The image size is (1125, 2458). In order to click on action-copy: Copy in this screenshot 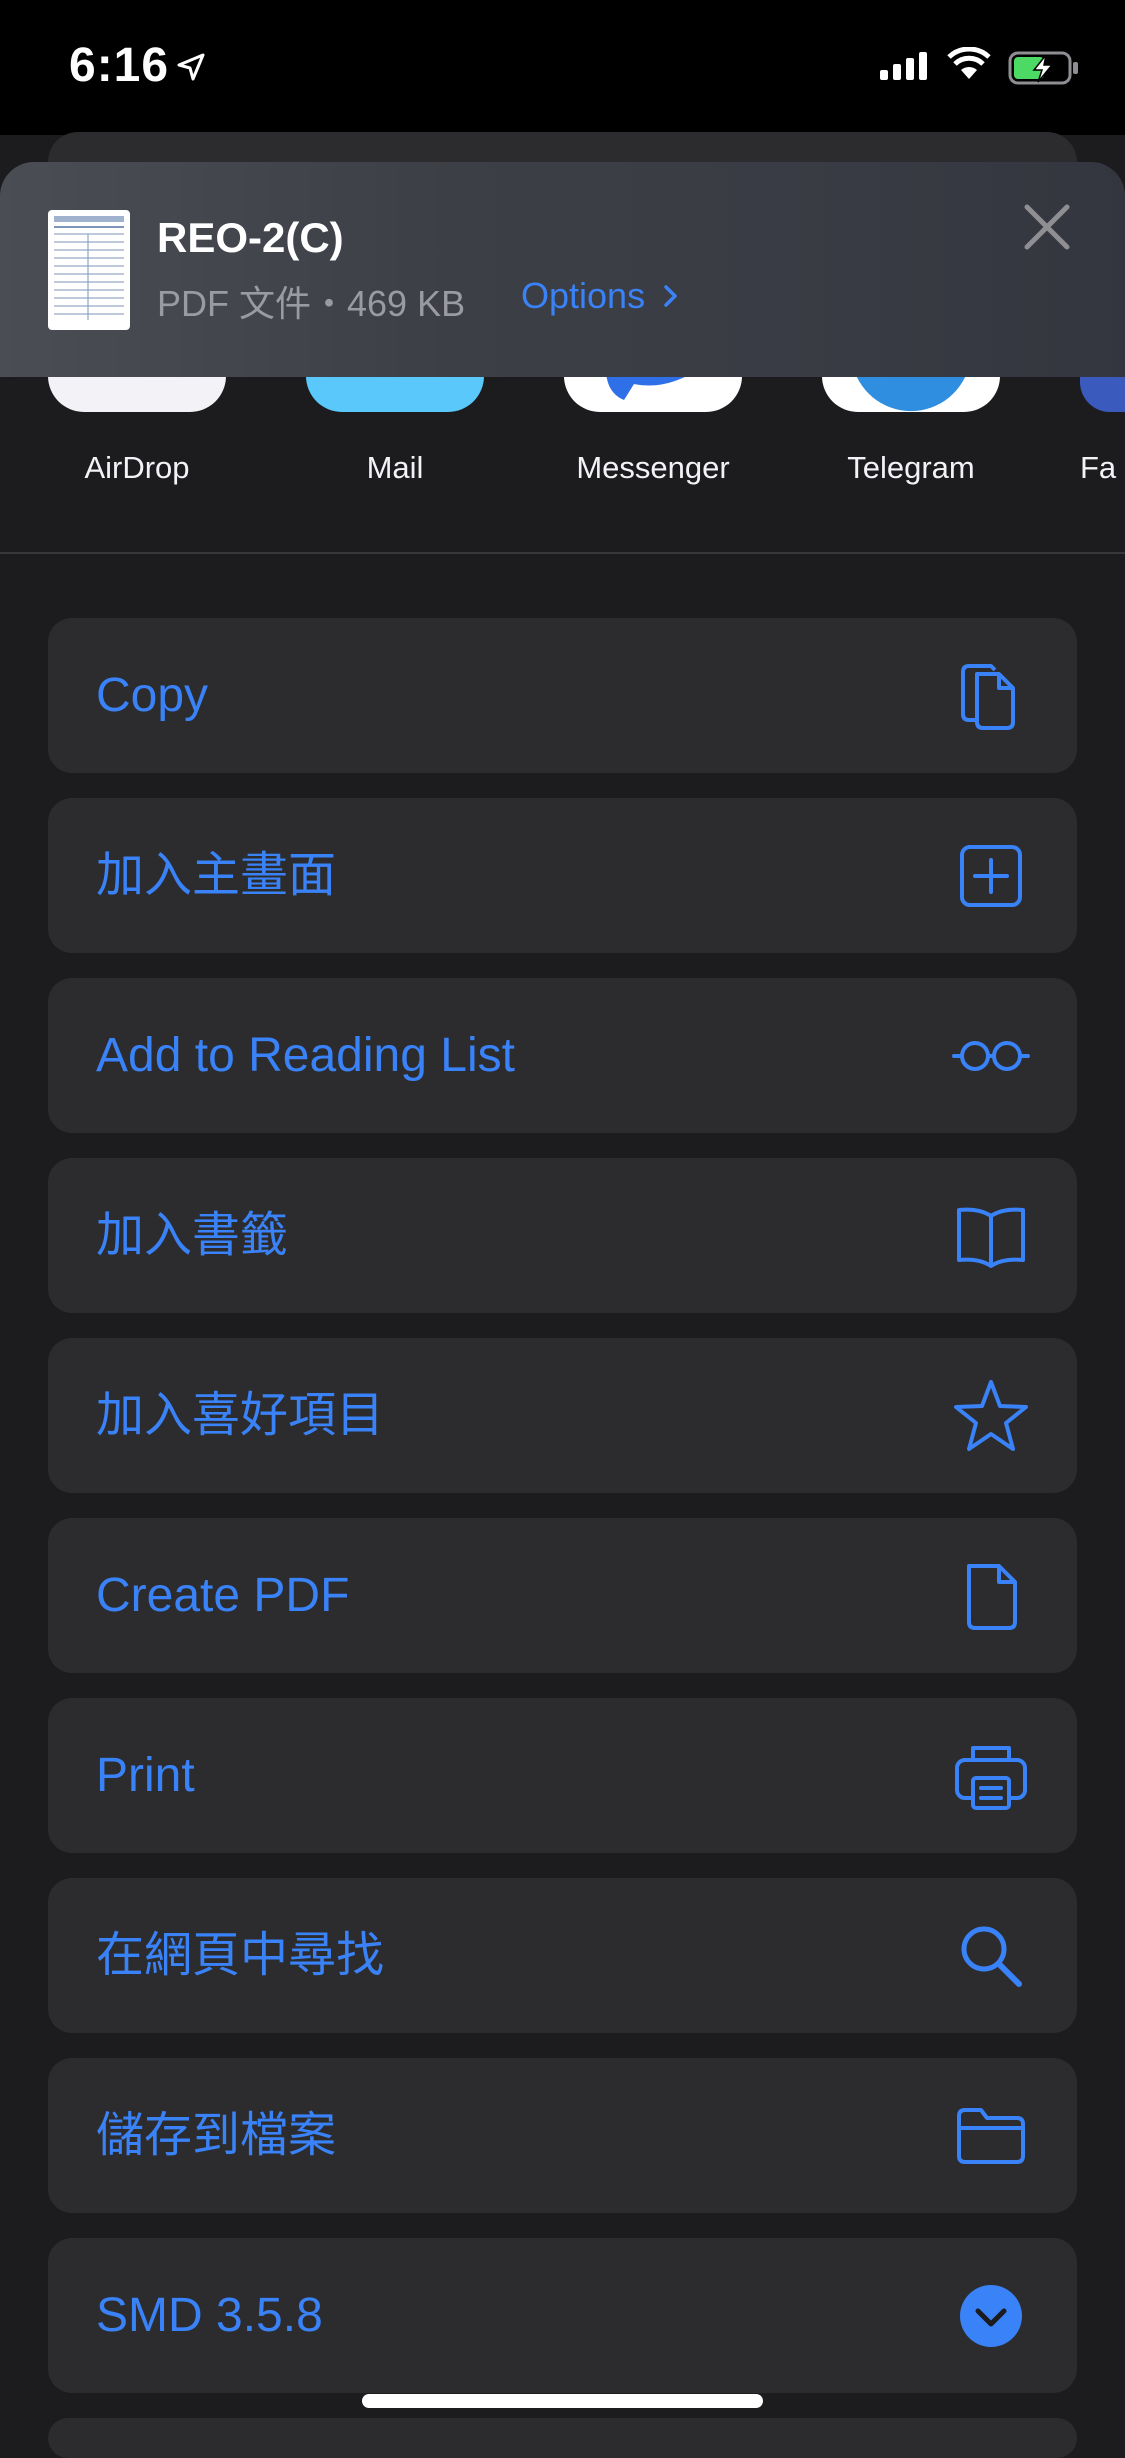, I will do `click(562, 695)`.